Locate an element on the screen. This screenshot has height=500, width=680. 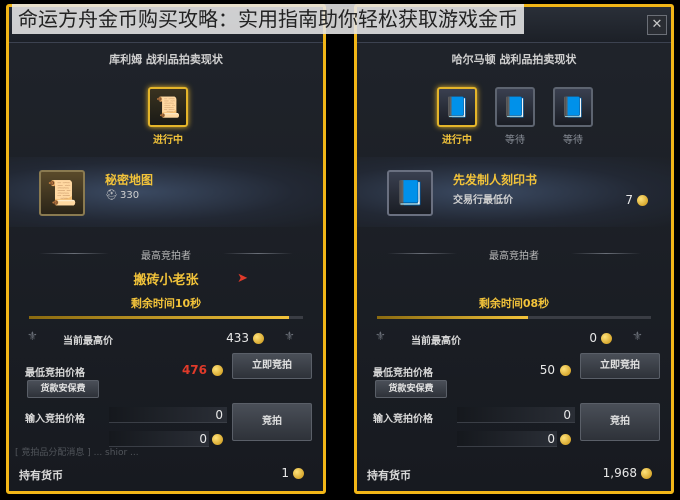
market-price-value: 7 is located at coordinates (629, 200).